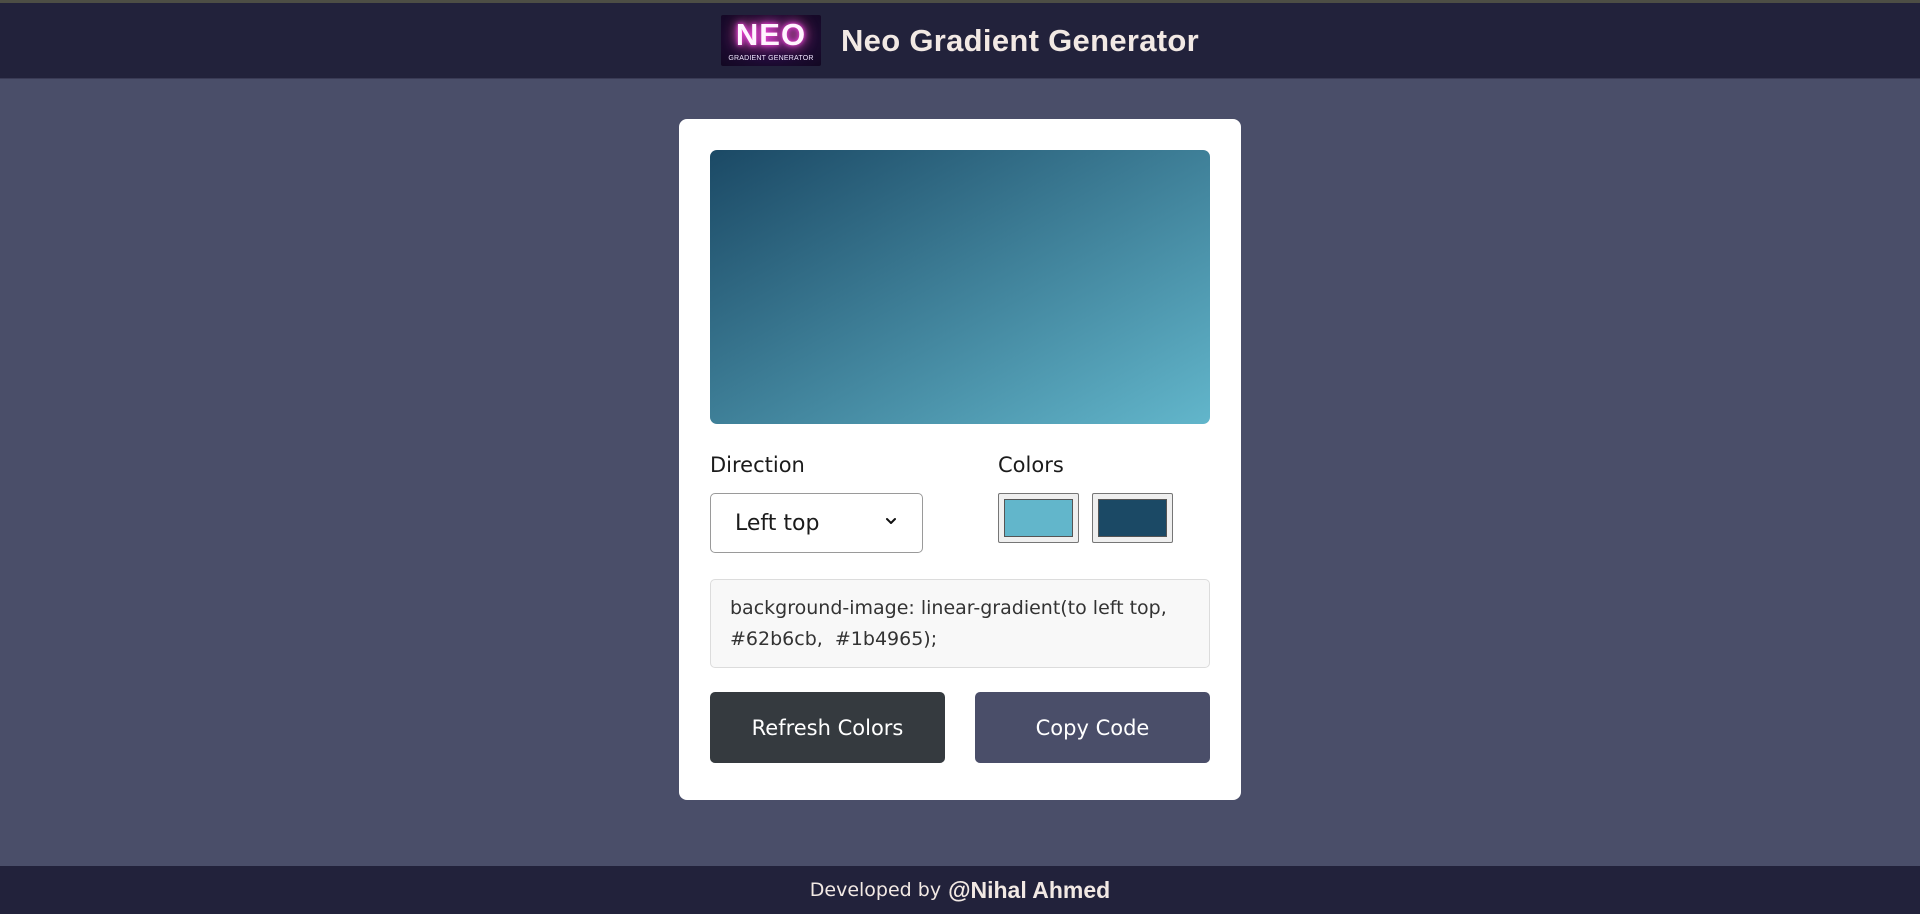 The height and width of the screenshot is (914, 1920). Describe the element at coordinates (891, 521) in the screenshot. I see `chevron-down-icon` at that location.